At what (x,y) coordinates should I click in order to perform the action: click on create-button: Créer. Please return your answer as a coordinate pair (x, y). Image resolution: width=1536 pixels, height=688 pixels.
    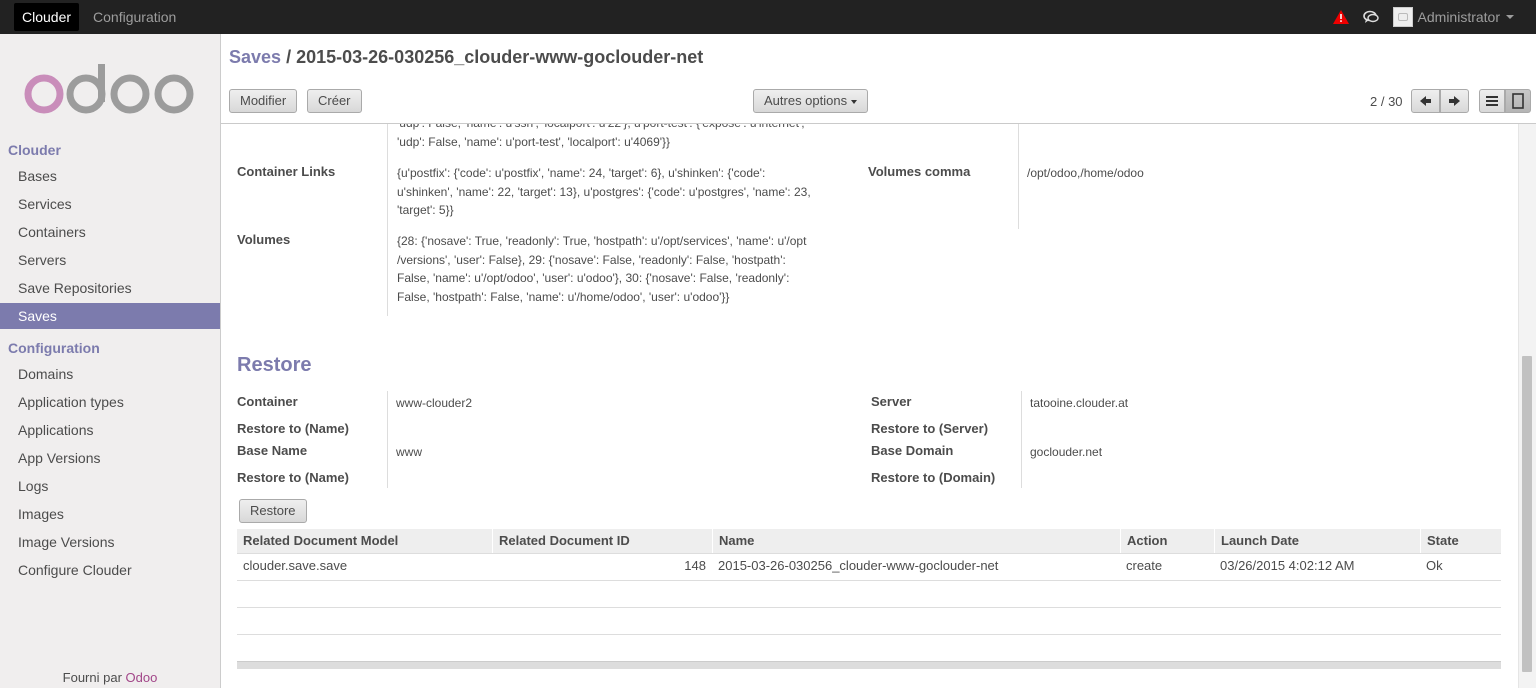
    Looking at the image, I should click on (334, 101).